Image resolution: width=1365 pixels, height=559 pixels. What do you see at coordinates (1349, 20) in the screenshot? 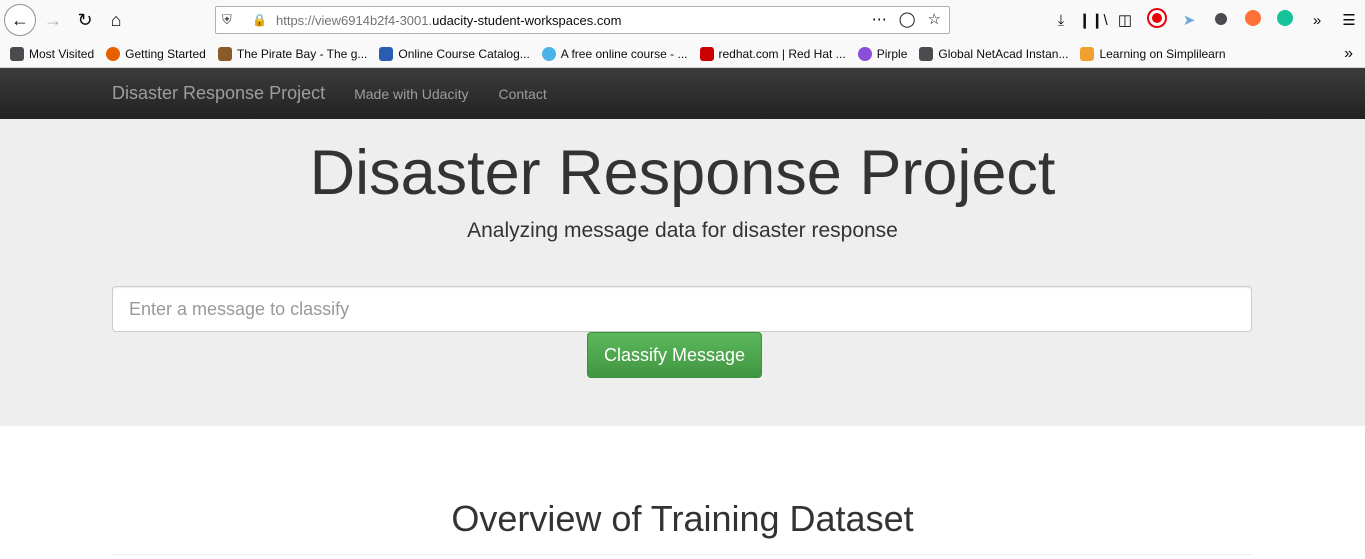
I see `menu-icon: ☰` at bounding box center [1349, 20].